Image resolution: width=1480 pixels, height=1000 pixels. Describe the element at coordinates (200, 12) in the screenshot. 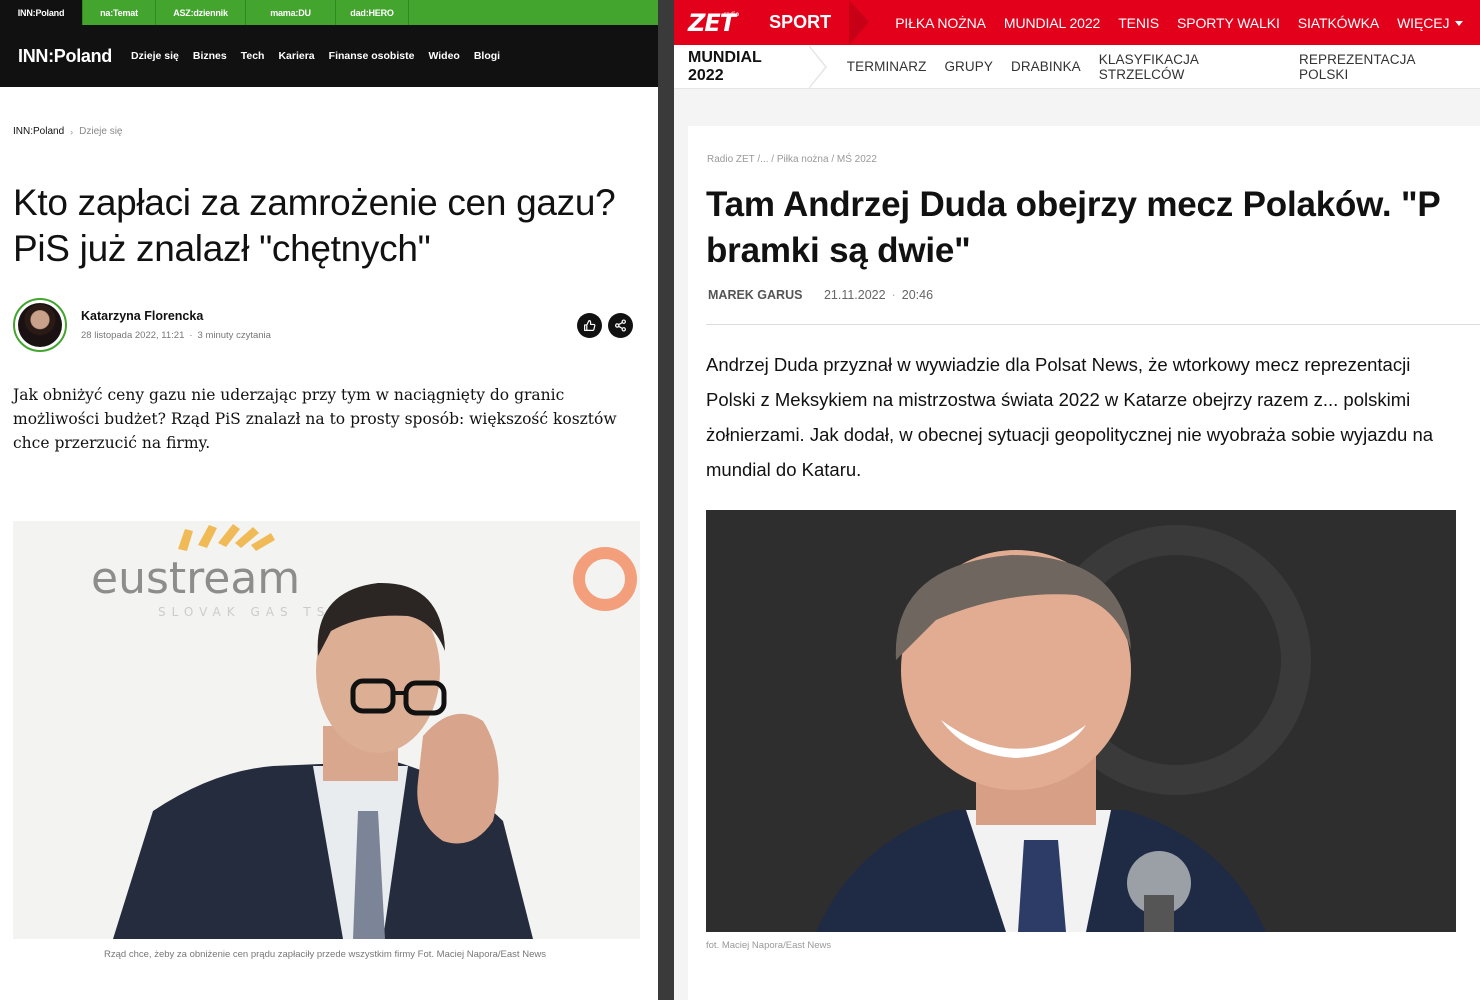

I see `network-tab-aszdziennik: ASZ:dziennik` at that location.